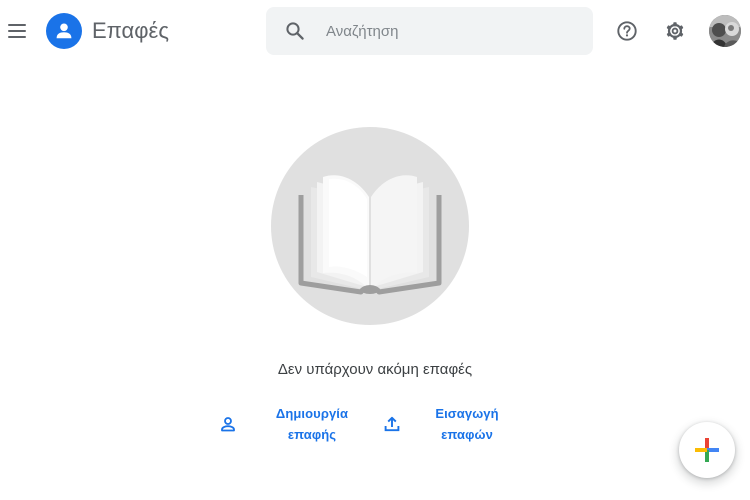 The width and height of the screenshot is (750, 500). Describe the element at coordinates (64, 31) in the screenshot. I see `person-icon` at that location.